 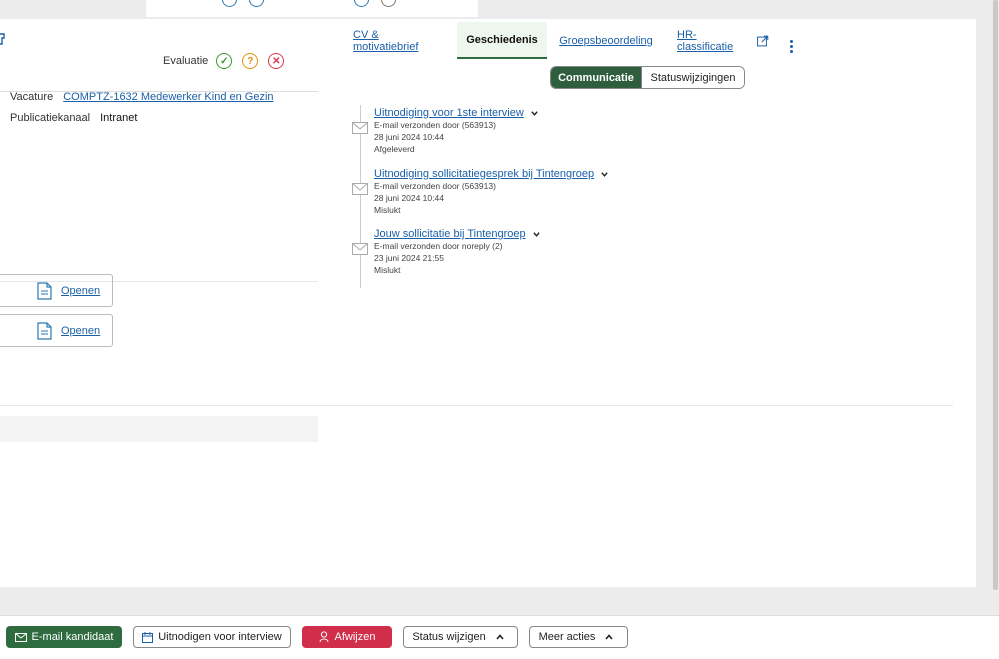 I want to click on evaluation-bar: Evaluatie ✓ ? ✕, so click(x=228, y=61).